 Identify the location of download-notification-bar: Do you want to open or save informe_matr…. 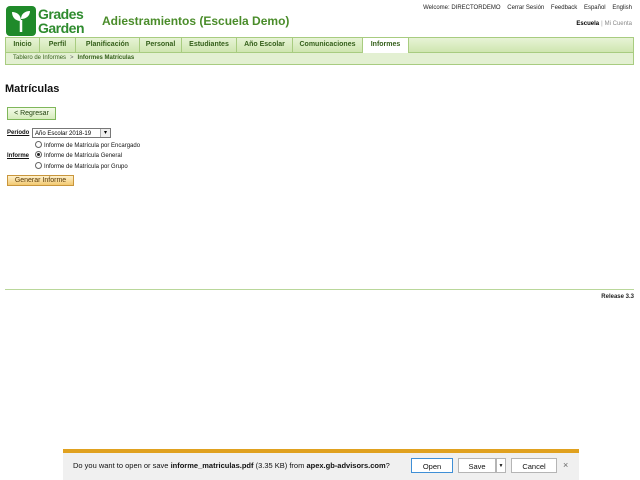
(321, 464).